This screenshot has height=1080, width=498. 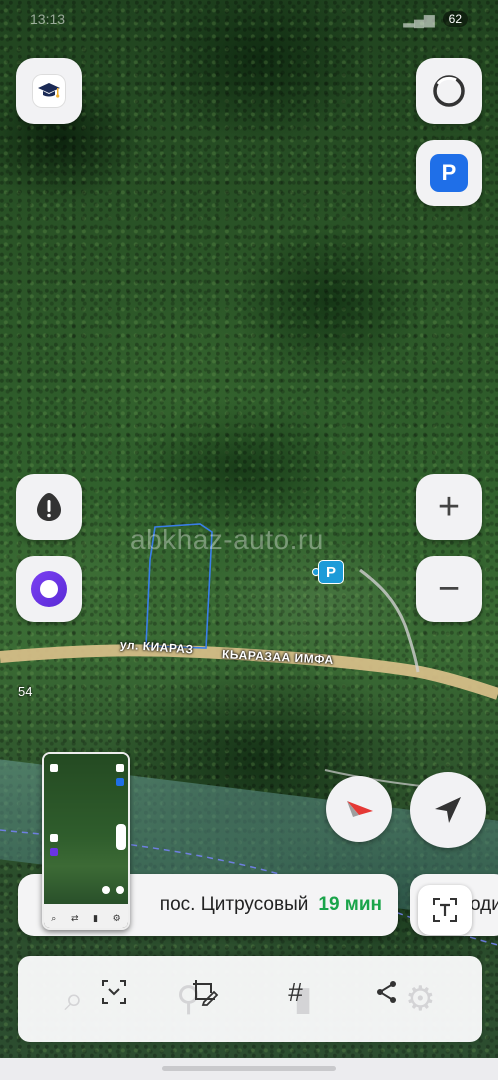 What do you see at coordinates (54, 768) in the screenshot?
I see `thumb-edu-dot` at bounding box center [54, 768].